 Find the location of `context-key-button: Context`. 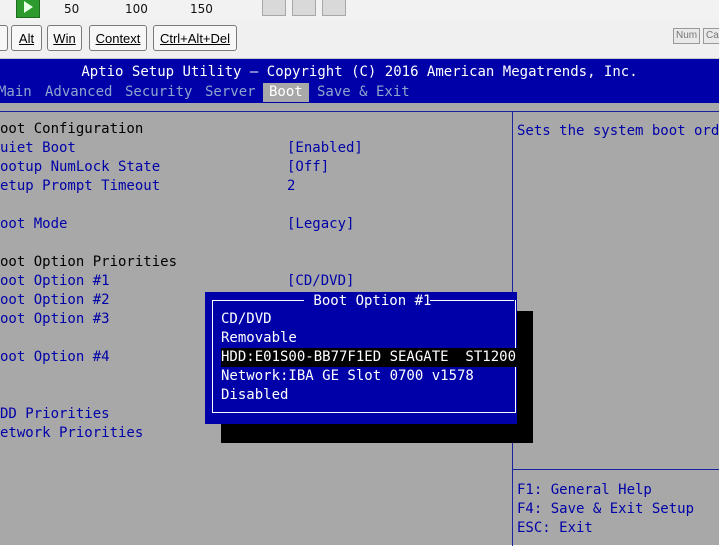

context-key-button: Context is located at coordinates (118, 38).